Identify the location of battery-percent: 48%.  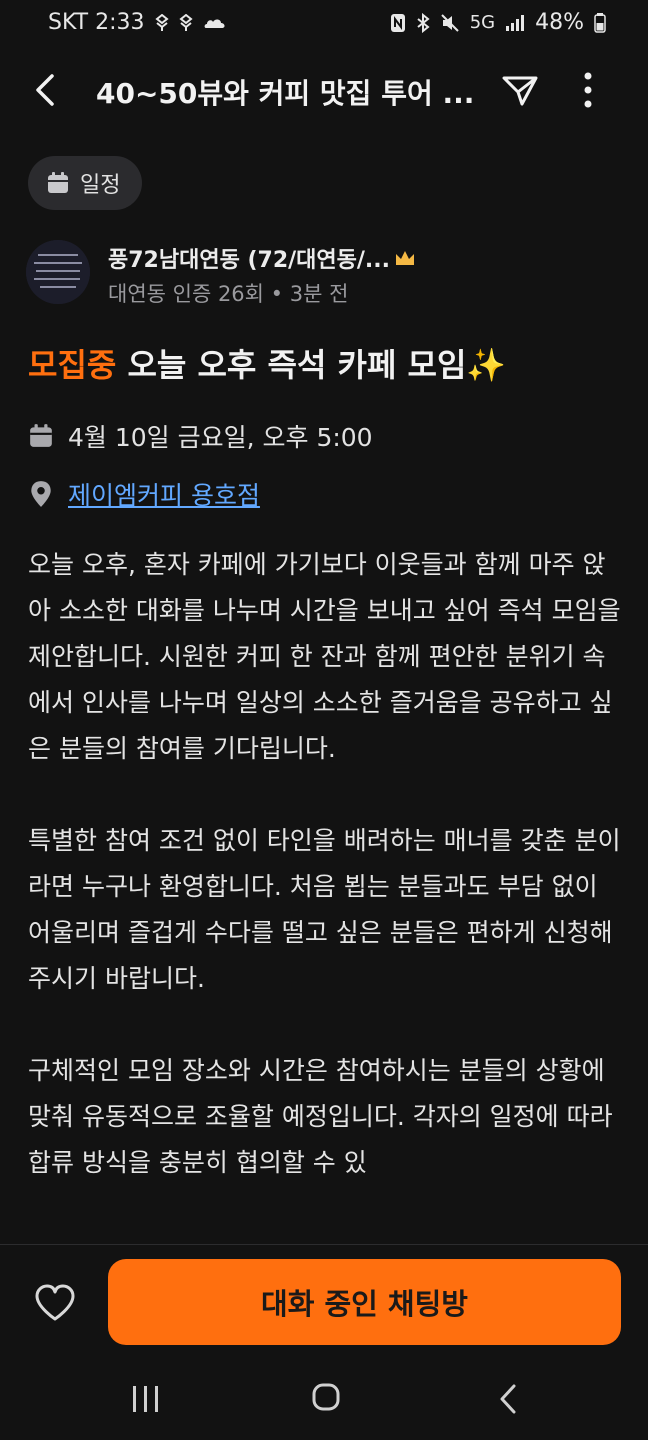
(559, 22).